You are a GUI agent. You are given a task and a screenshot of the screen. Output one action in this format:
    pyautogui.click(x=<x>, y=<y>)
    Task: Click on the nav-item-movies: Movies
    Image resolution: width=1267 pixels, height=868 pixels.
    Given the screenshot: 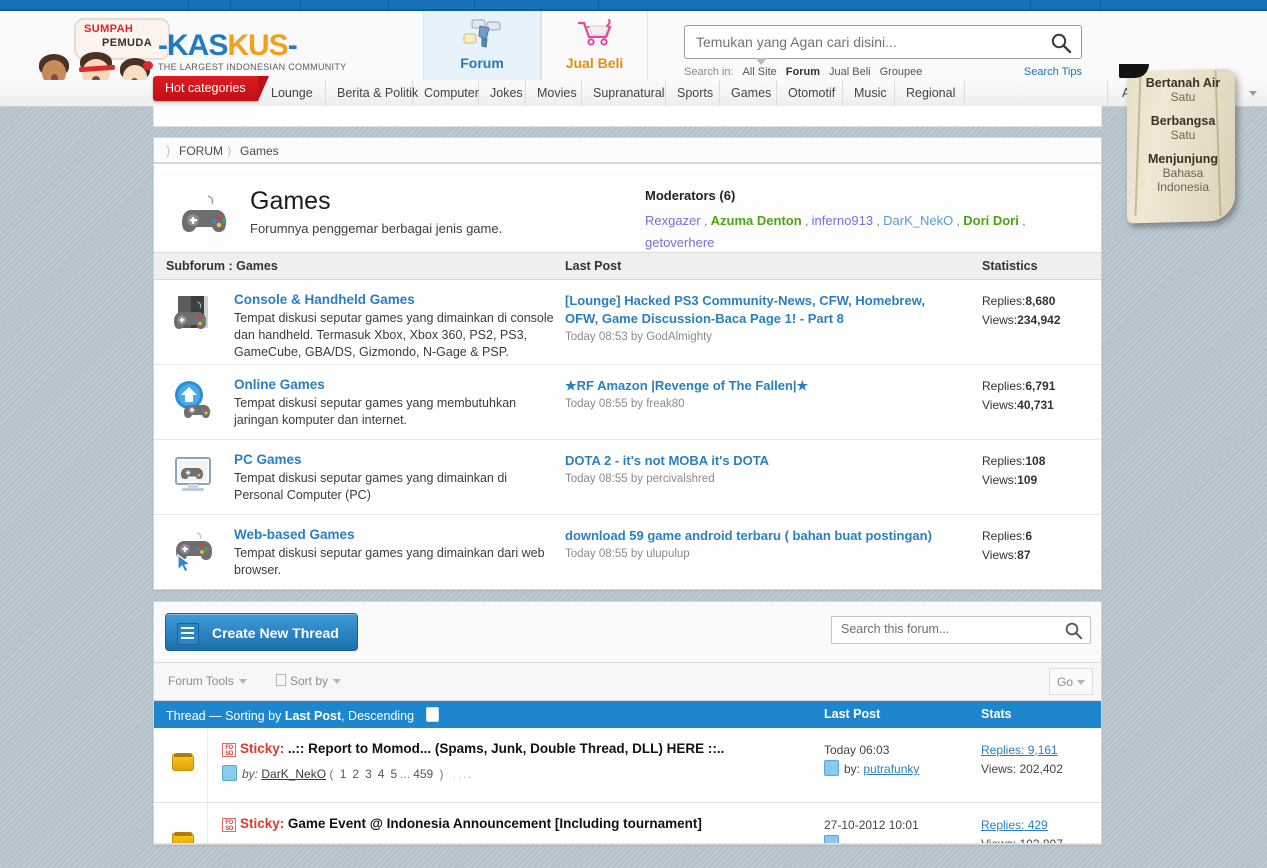 What is the action you would take?
    pyautogui.click(x=554, y=93)
    